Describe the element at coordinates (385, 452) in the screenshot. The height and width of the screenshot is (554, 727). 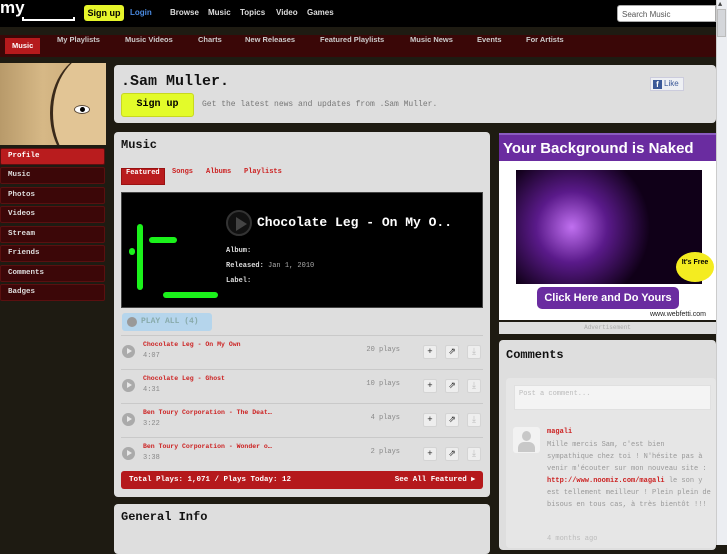
I see `song-plays: 2 plays` at that location.